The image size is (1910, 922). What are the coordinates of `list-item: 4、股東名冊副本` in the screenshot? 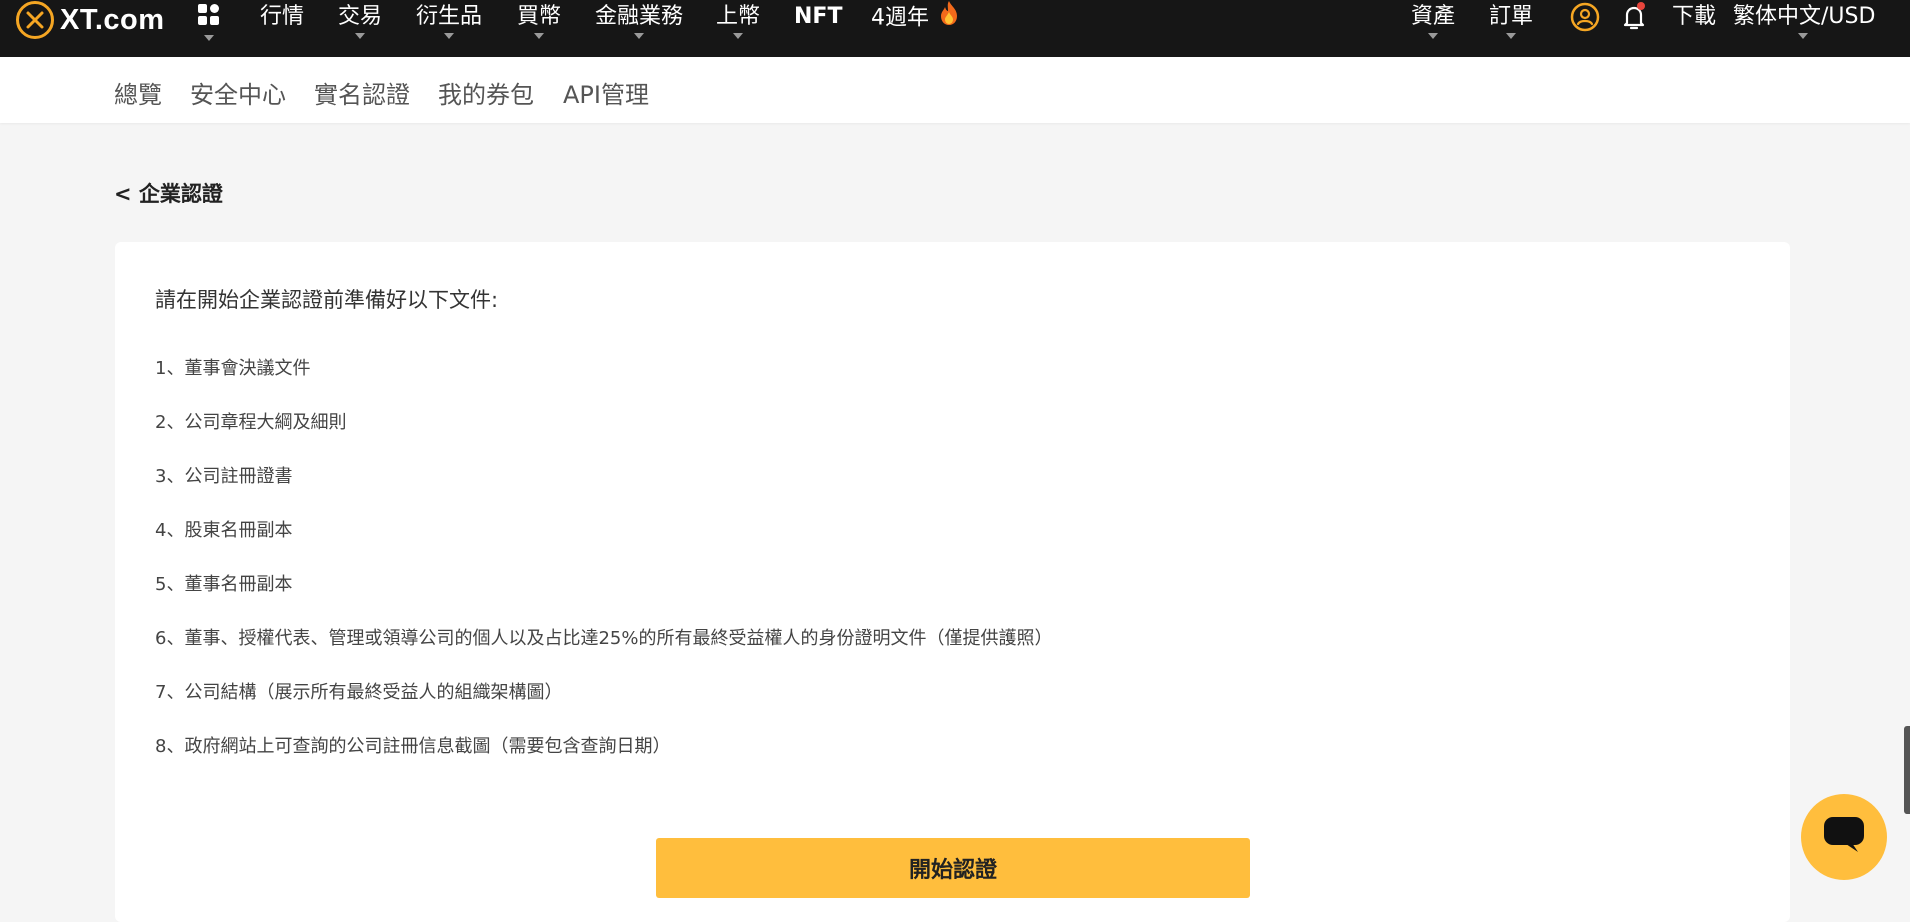 It's located at (224, 530).